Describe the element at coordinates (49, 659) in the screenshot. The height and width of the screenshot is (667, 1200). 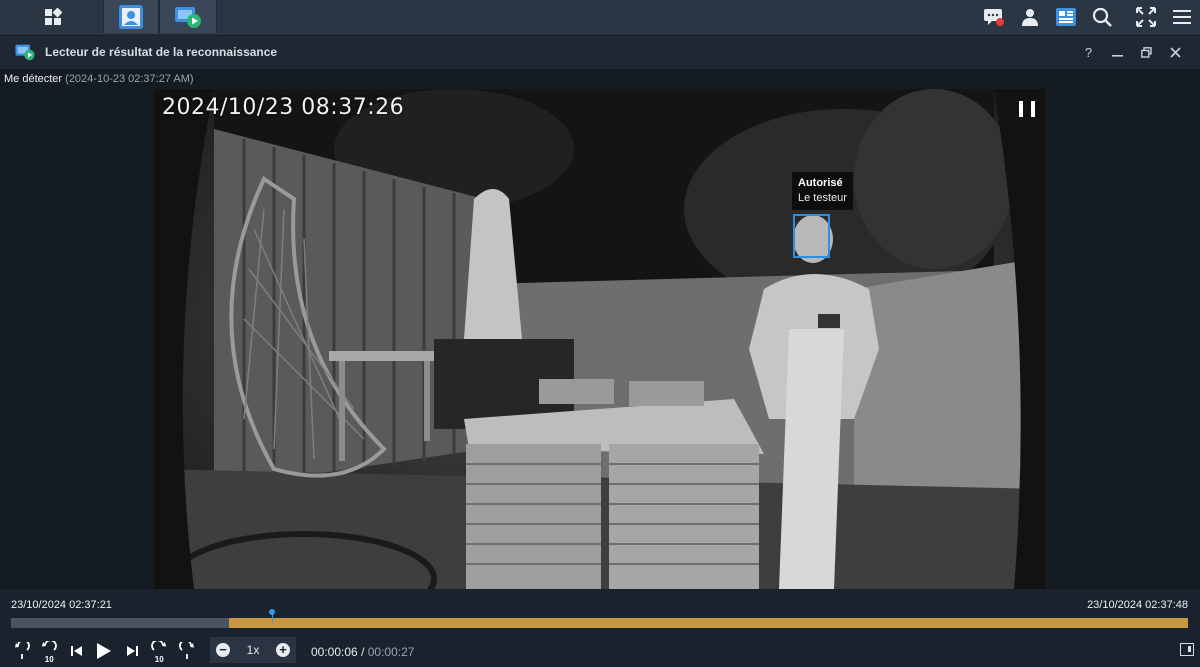
I see `rewind-seconds: 10` at that location.